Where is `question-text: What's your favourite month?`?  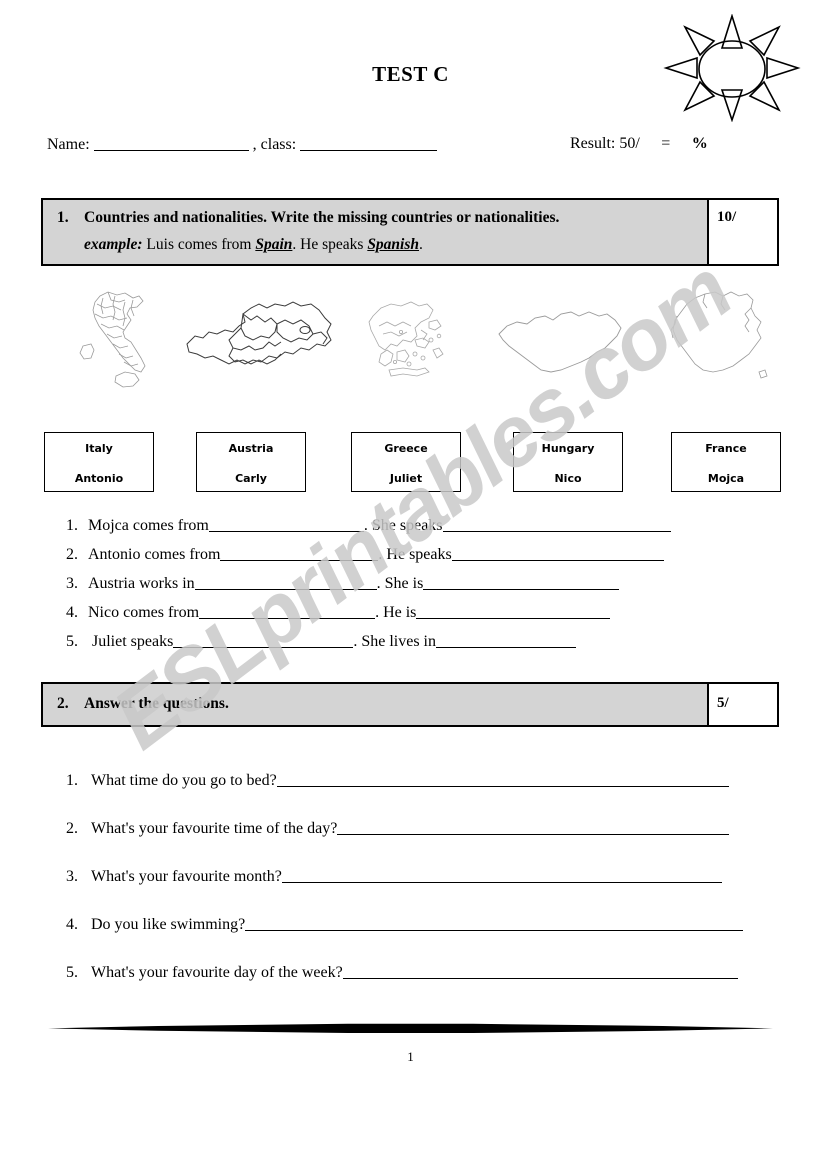
question-text: What's your favourite month? is located at coordinates (186, 876).